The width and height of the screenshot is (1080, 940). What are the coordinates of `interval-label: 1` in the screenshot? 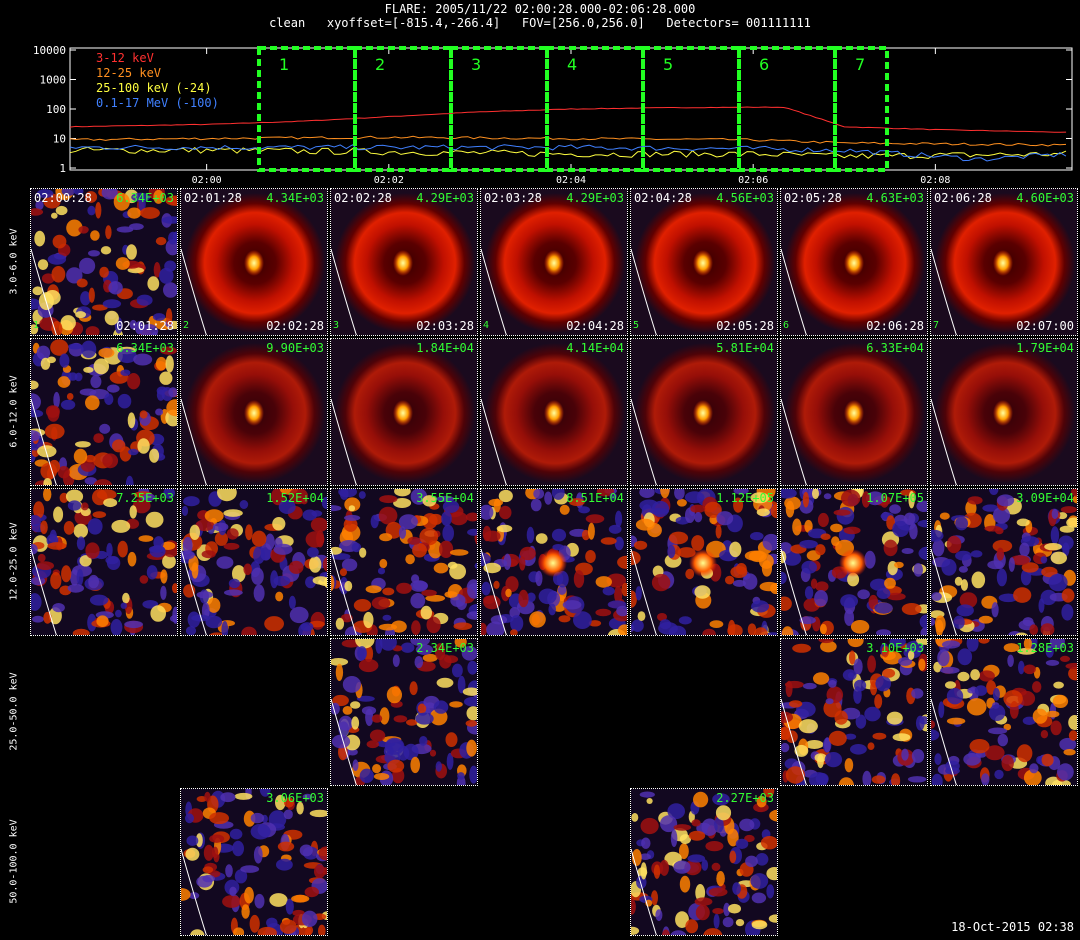 It's located at (284, 64).